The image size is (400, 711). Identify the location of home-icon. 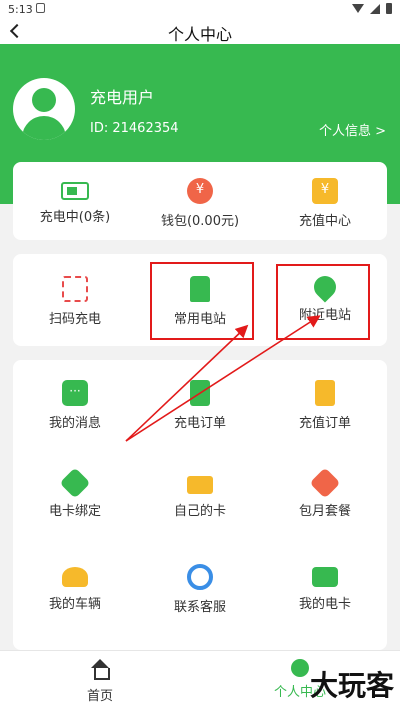
(100, 670).